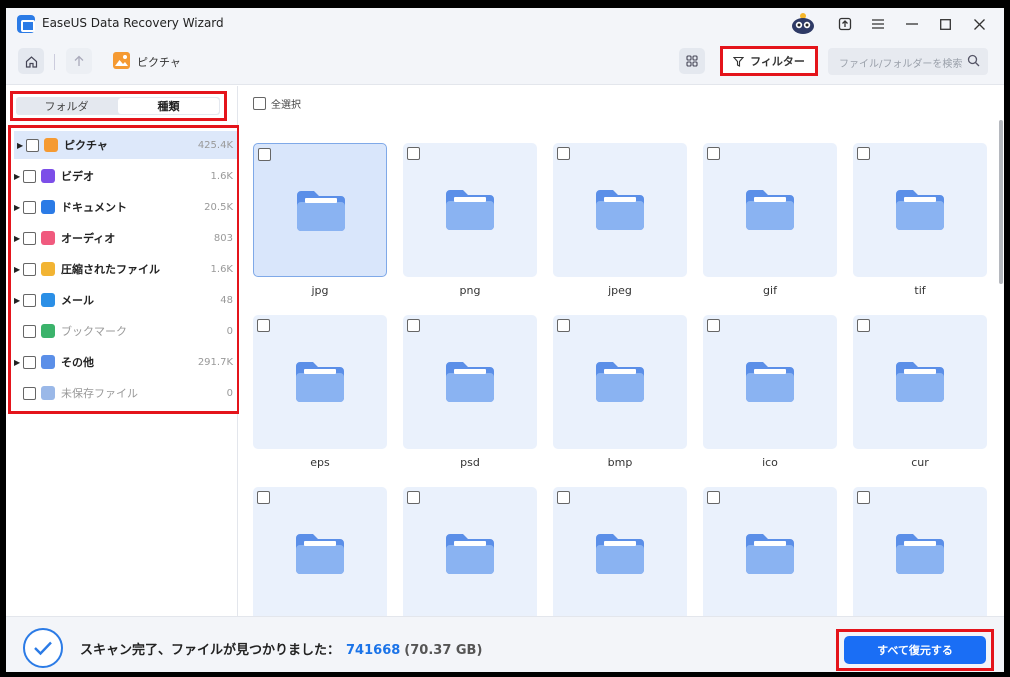  What do you see at coordinates (259, 103) in the screenshot?
I see `select-all-checkbox` at bounding box center [259, 103].